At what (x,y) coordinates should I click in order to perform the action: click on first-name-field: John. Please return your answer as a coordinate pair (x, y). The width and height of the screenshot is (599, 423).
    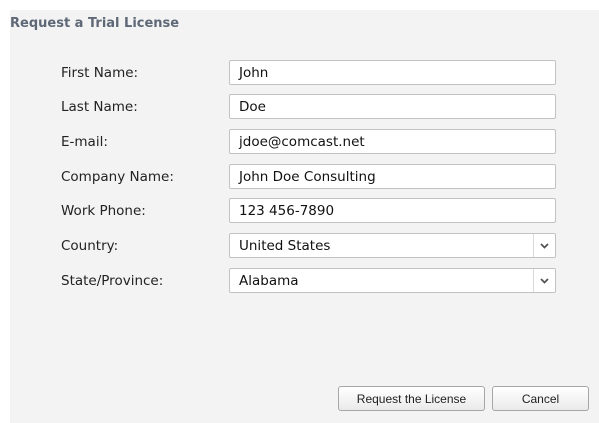
    Looking at the image, I should click on (392, 72).